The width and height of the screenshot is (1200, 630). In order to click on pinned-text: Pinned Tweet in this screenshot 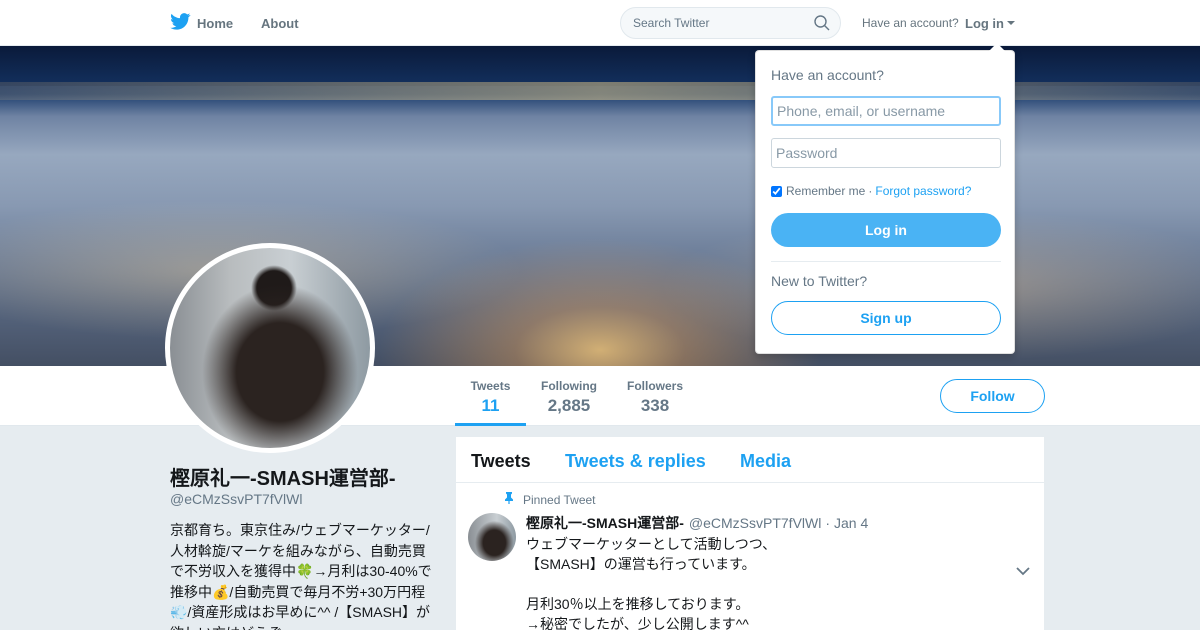, I will do `click(559, 499)`.